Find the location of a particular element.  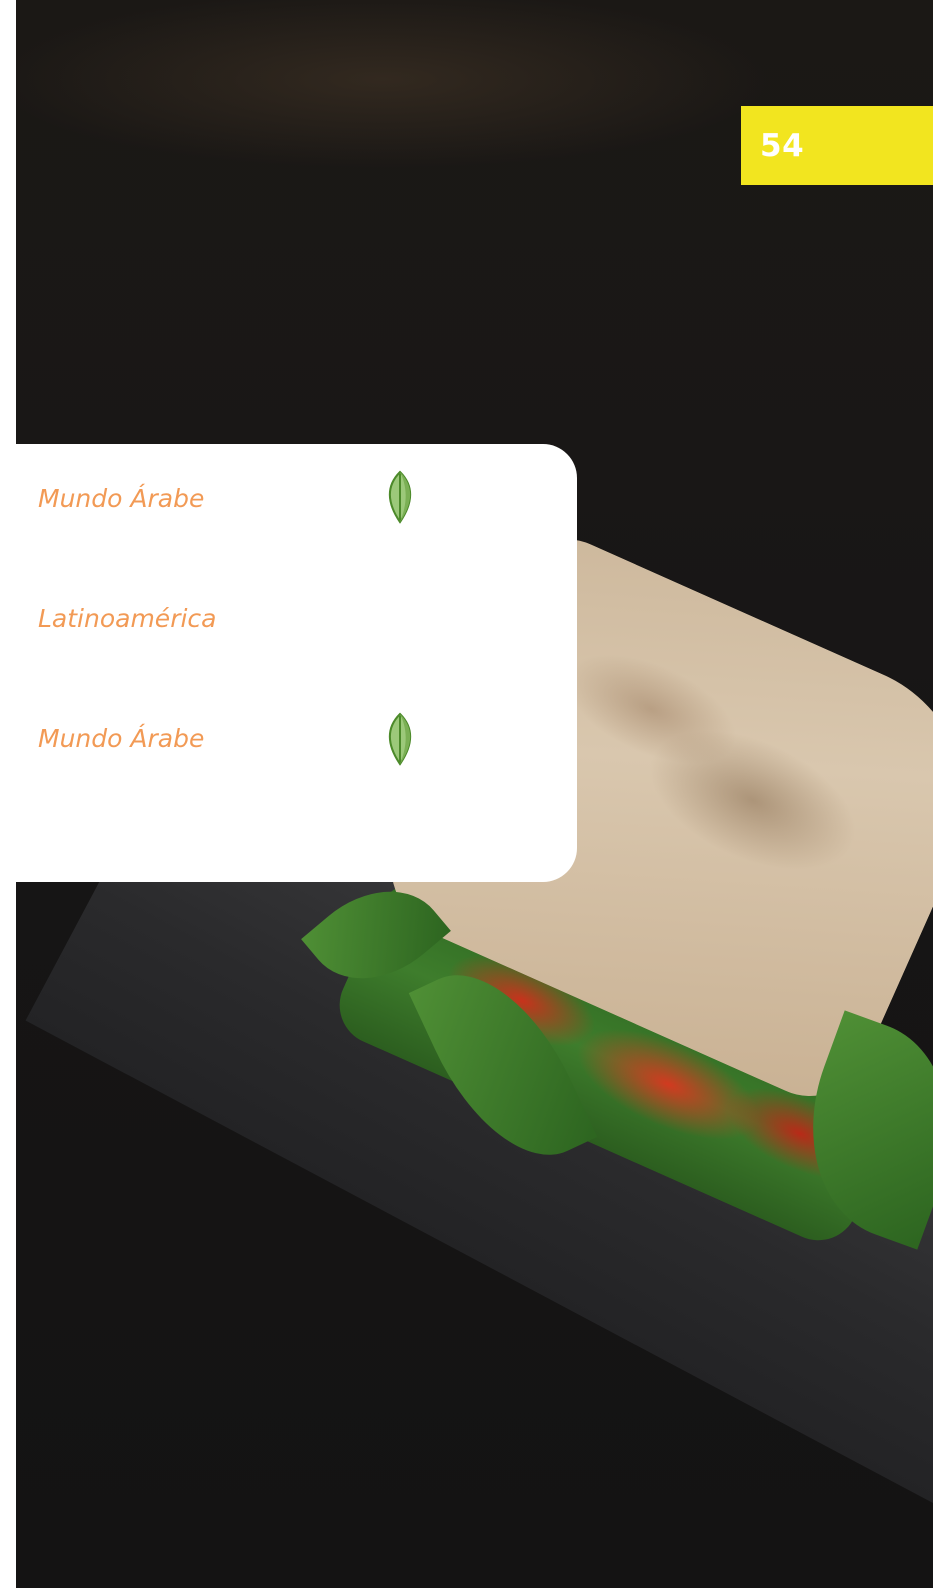

menu-item-label: Latinoamérica is located at coordinates (127, 618).